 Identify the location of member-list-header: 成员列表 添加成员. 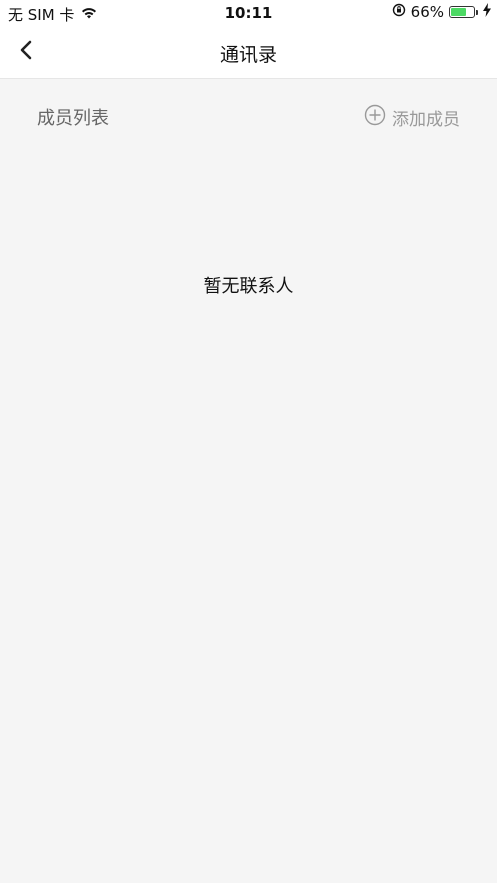
(248, 116).